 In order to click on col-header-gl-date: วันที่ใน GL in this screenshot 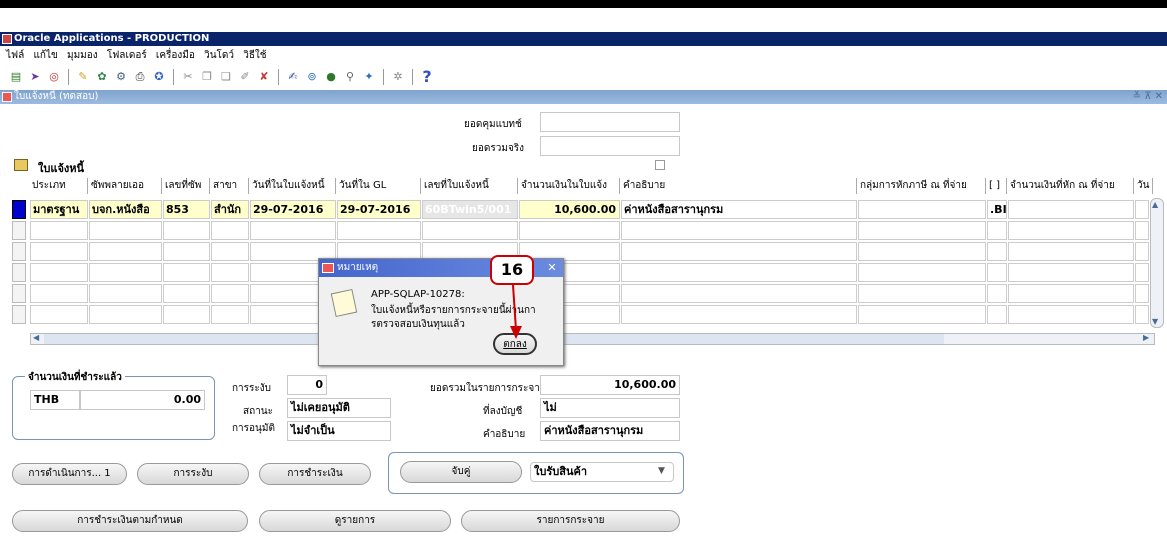, I will do `click(379, 186)`.